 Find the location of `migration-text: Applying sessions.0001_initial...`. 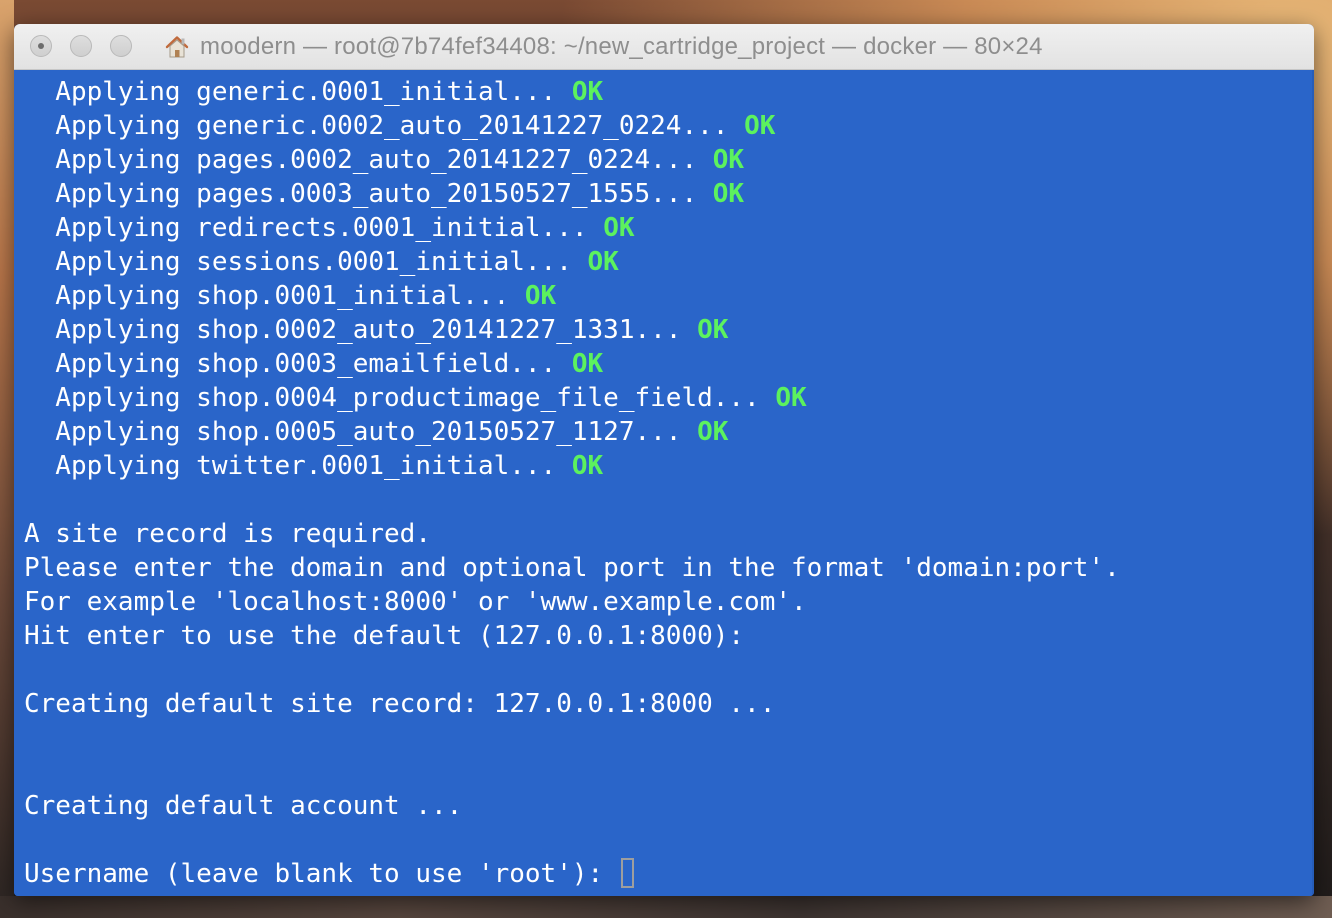

migration-text: Applying sessions.0001_initial... is located at coordinates (306, 262).